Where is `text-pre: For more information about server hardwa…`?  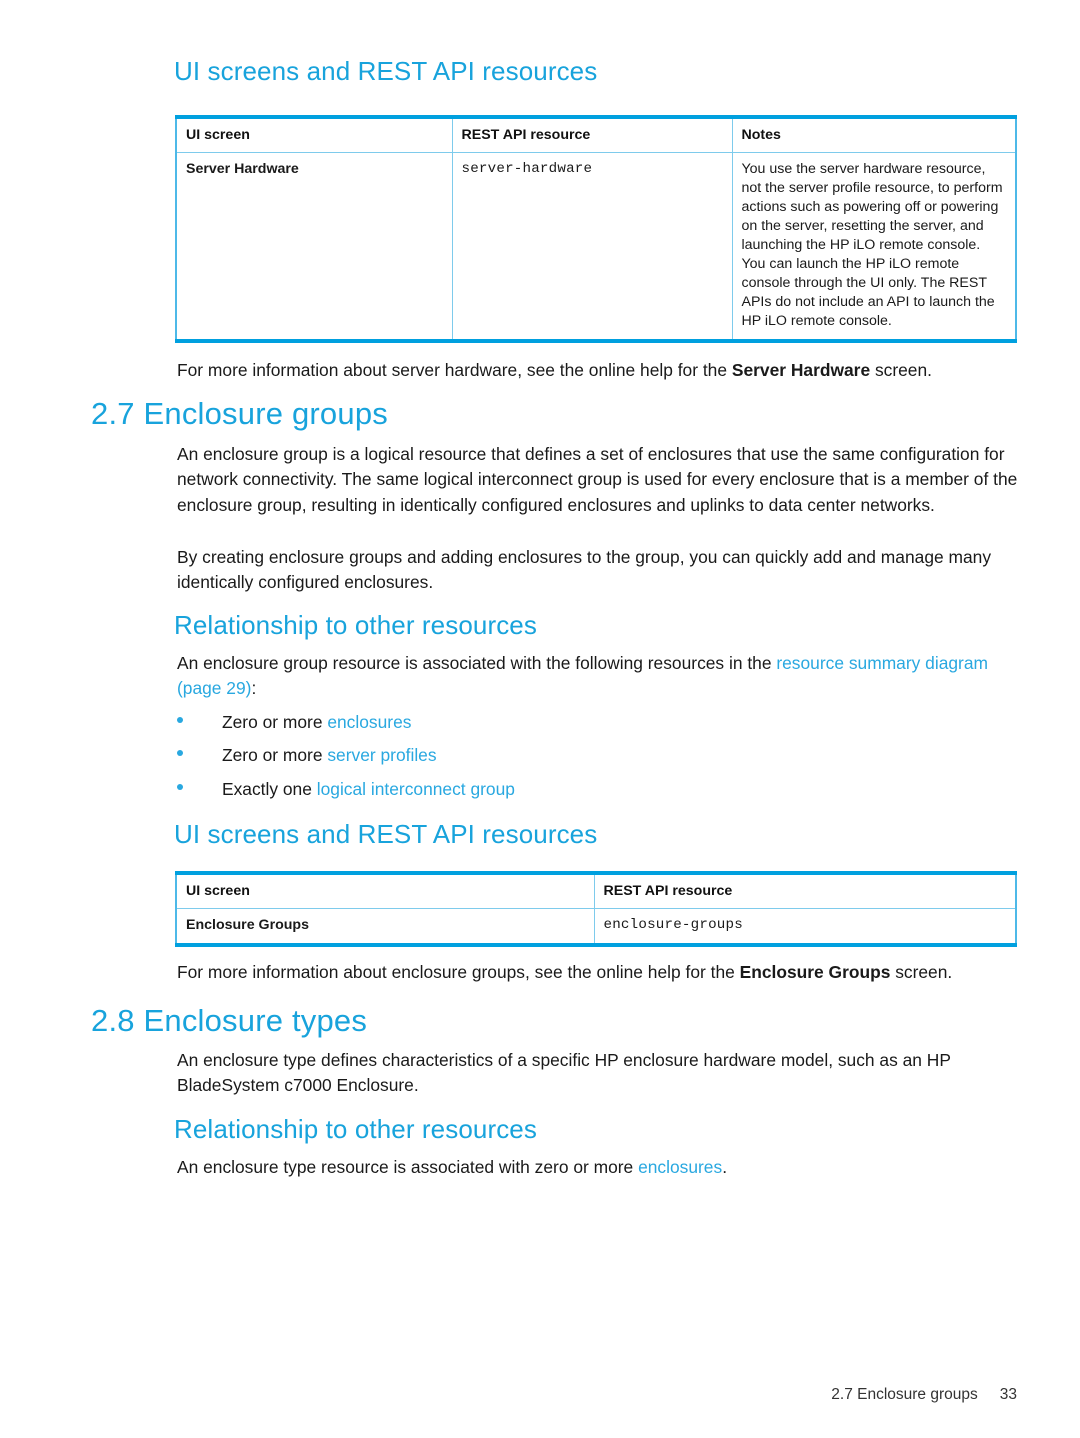
text-pre: For more information about server hardwa… is located at coordinates (454, 370).